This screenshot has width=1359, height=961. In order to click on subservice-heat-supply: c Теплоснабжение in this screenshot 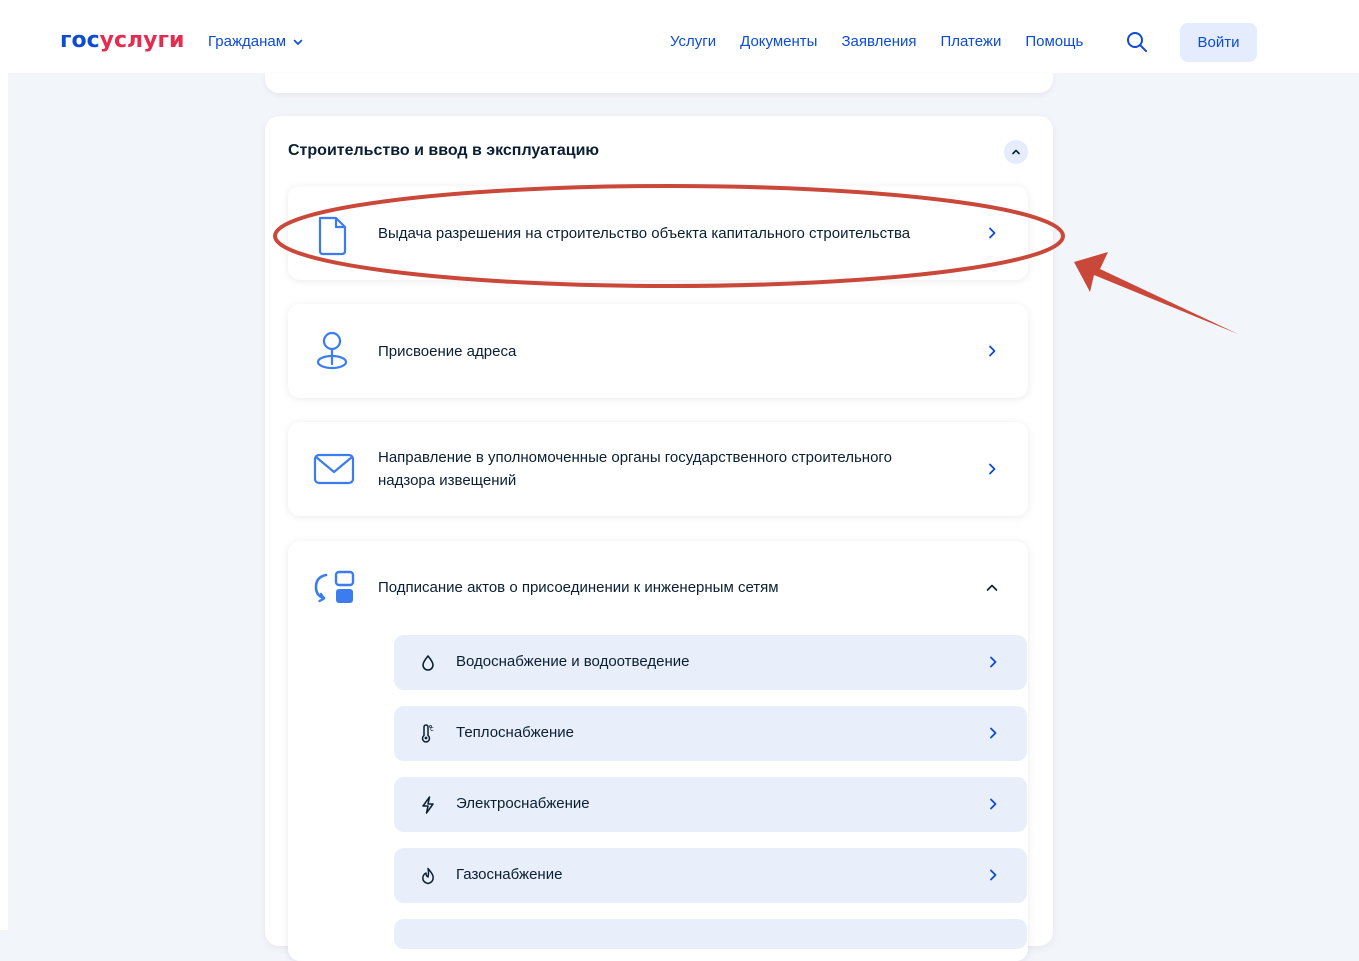, I will do `click(710, 733)`.